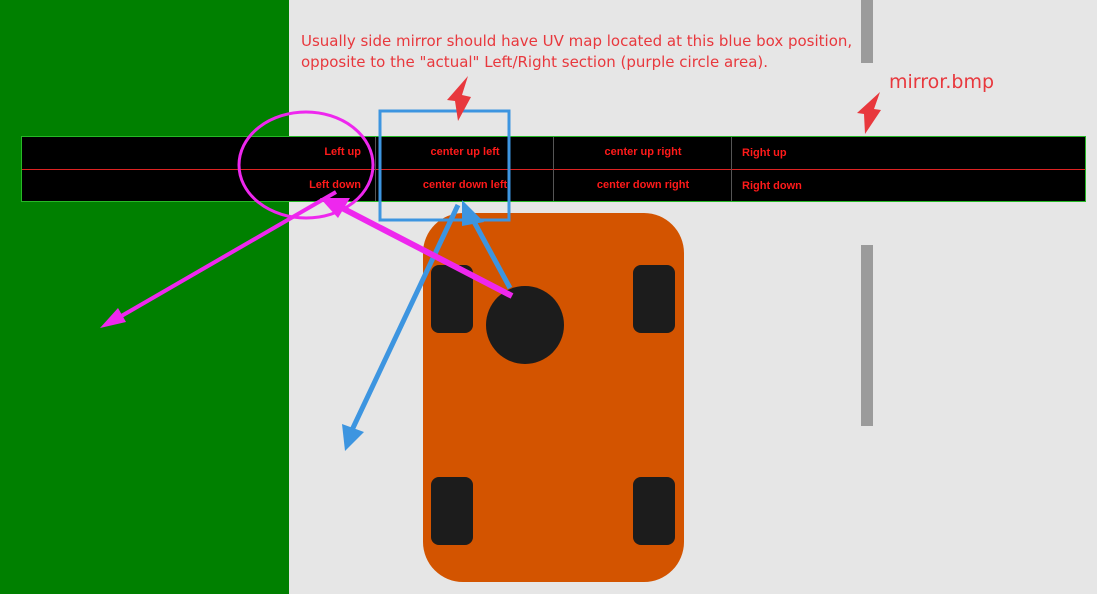 Image resolution: width=1097 pixels, height=594 pixels. I want to click on purple-arrow-down-head, so click(113, 318).